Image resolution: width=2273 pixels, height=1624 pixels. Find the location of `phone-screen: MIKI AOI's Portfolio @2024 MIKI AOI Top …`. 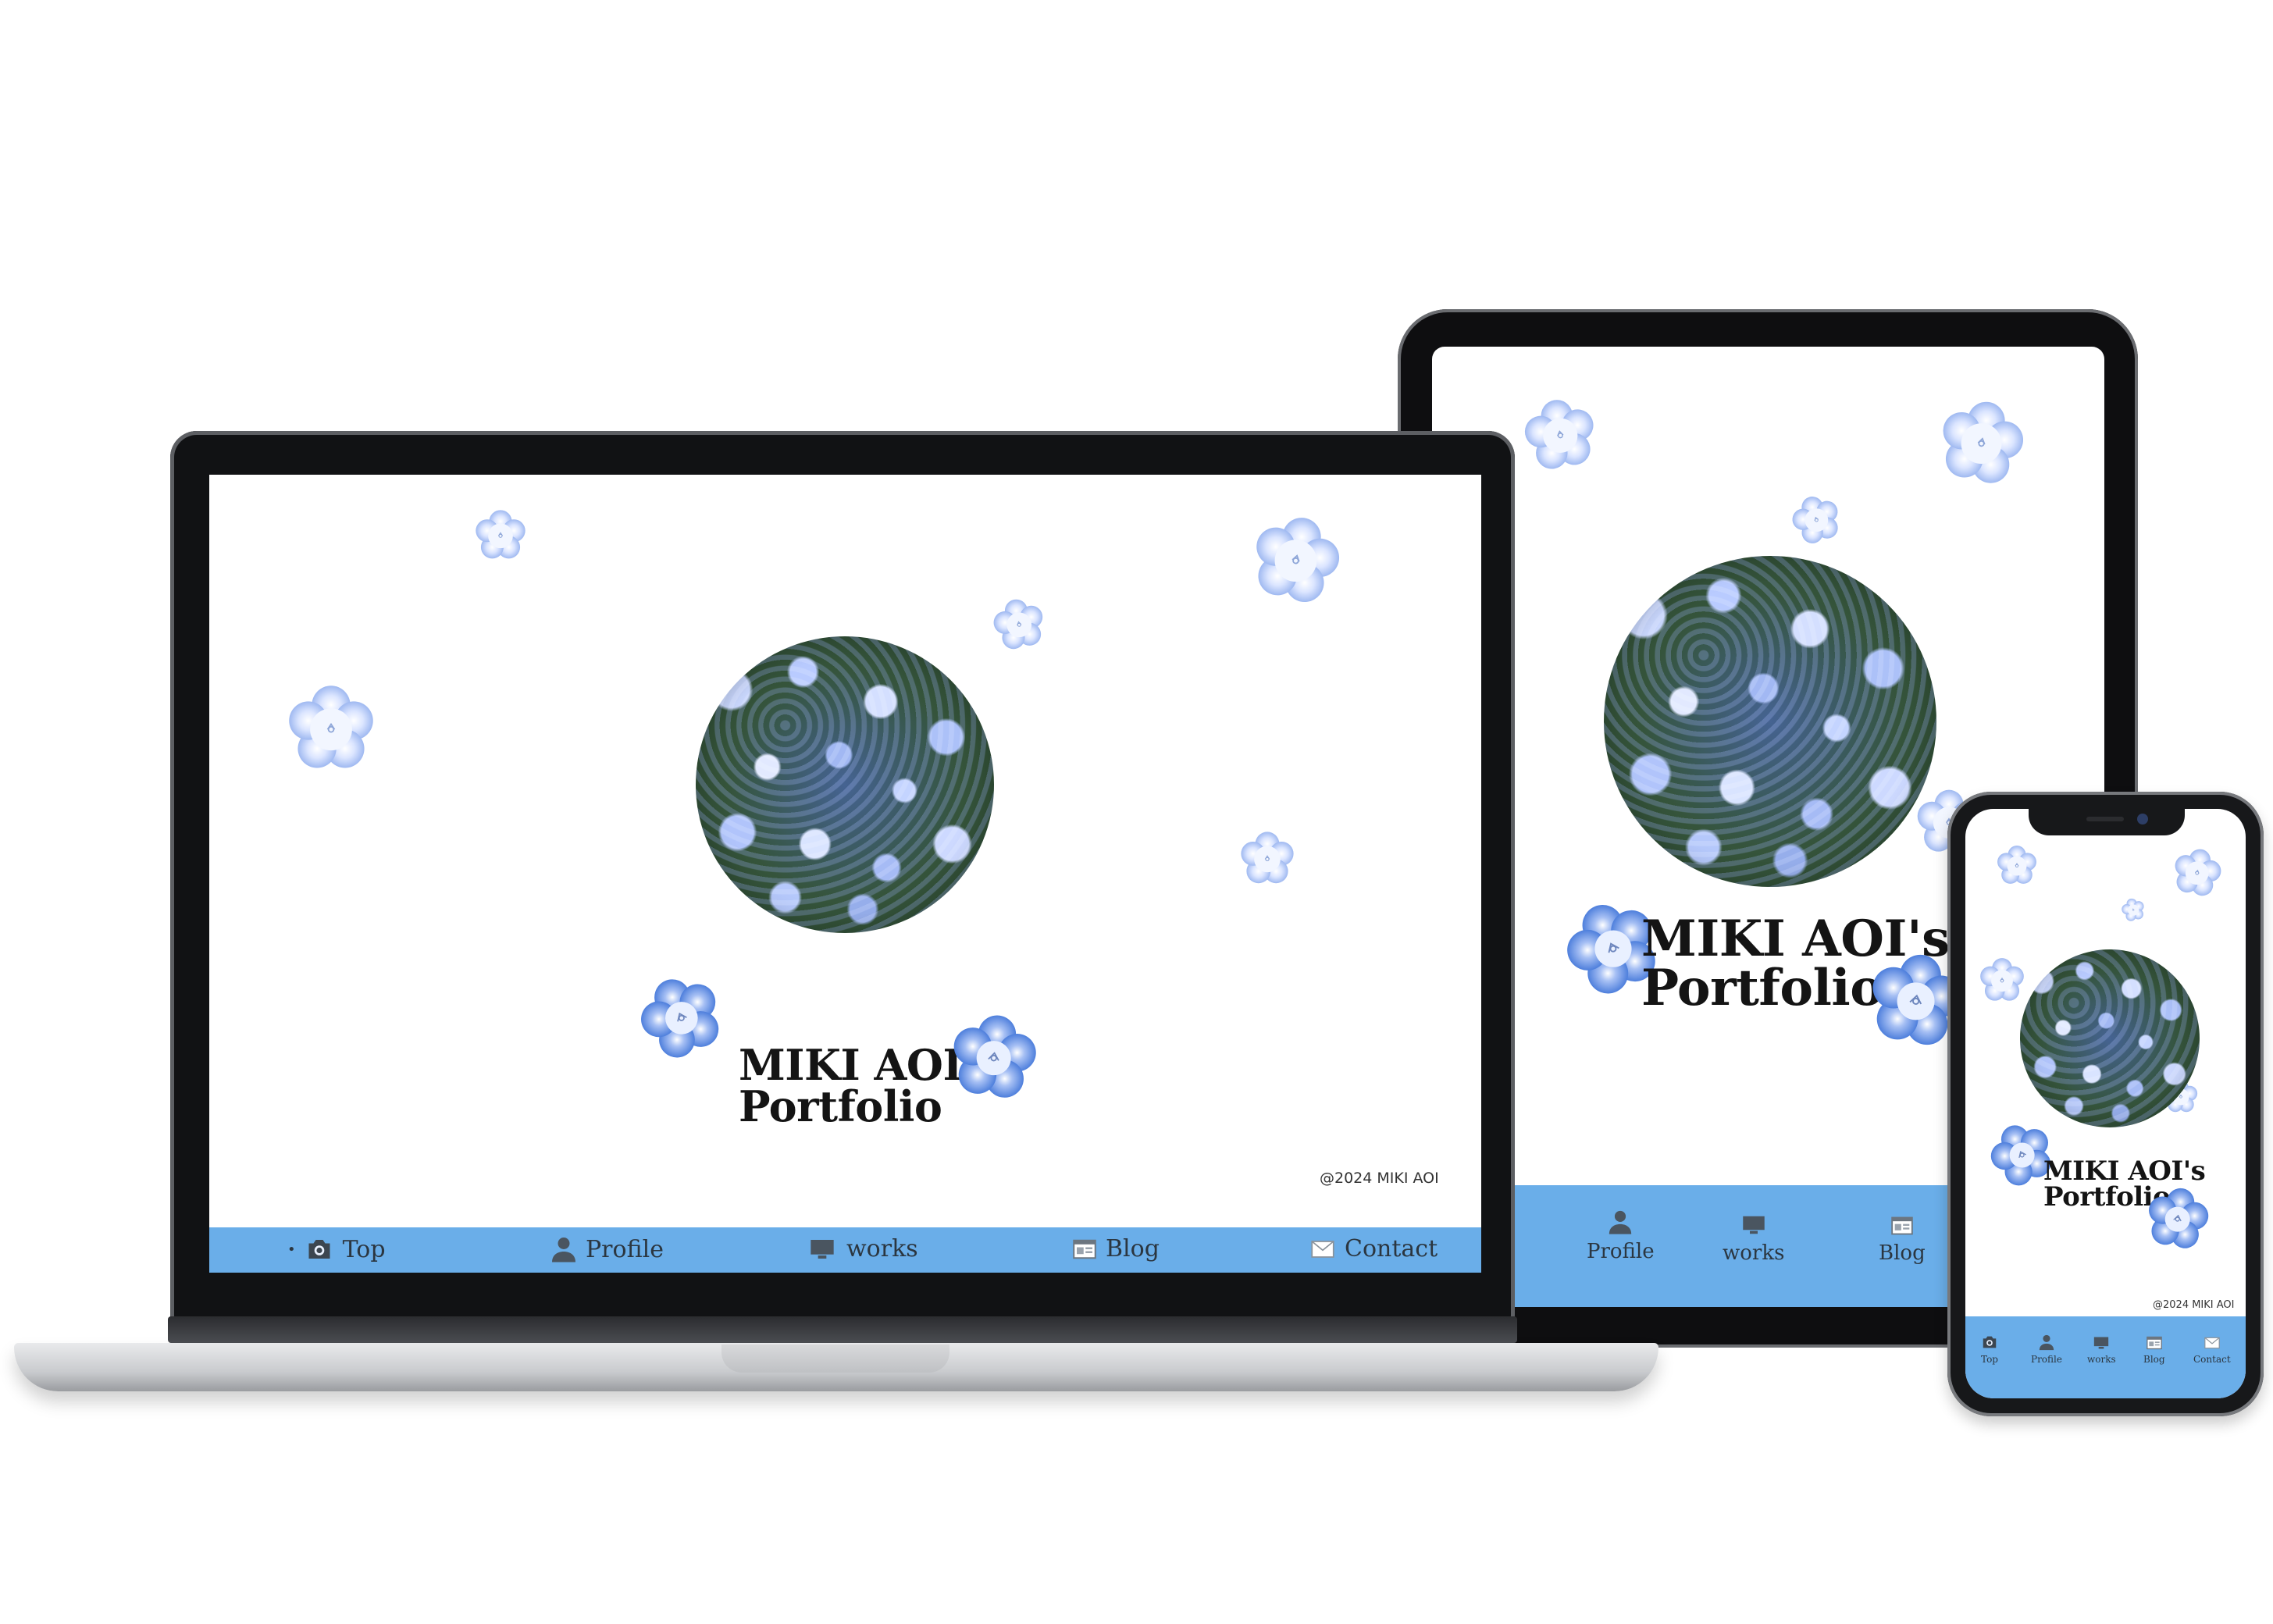

phone-screen: MIKI AOI's Portfolio @2024 MIKI AOI Top … is located at coordinates (2105, 1103).